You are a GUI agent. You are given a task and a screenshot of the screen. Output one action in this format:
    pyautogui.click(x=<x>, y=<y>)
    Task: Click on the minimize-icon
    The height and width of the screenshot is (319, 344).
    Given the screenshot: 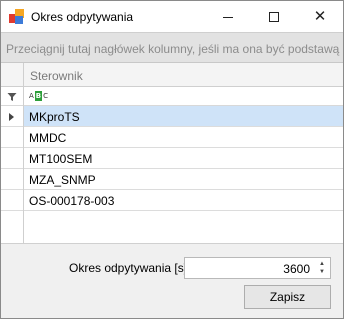 What is the action you would take?
    pyautogui.click(x=228, y=17)
    